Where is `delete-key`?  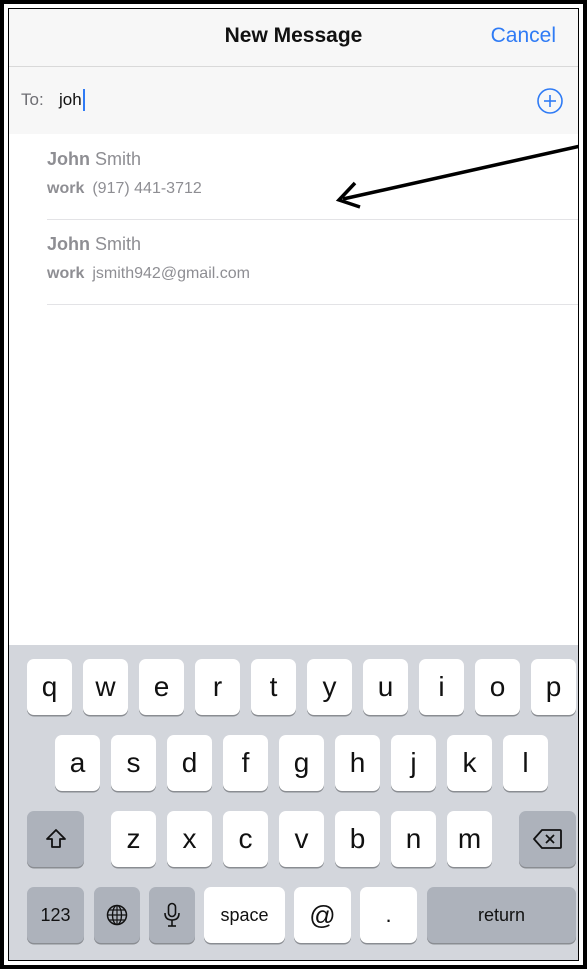 delete-key is located at coordinates (547, 839).